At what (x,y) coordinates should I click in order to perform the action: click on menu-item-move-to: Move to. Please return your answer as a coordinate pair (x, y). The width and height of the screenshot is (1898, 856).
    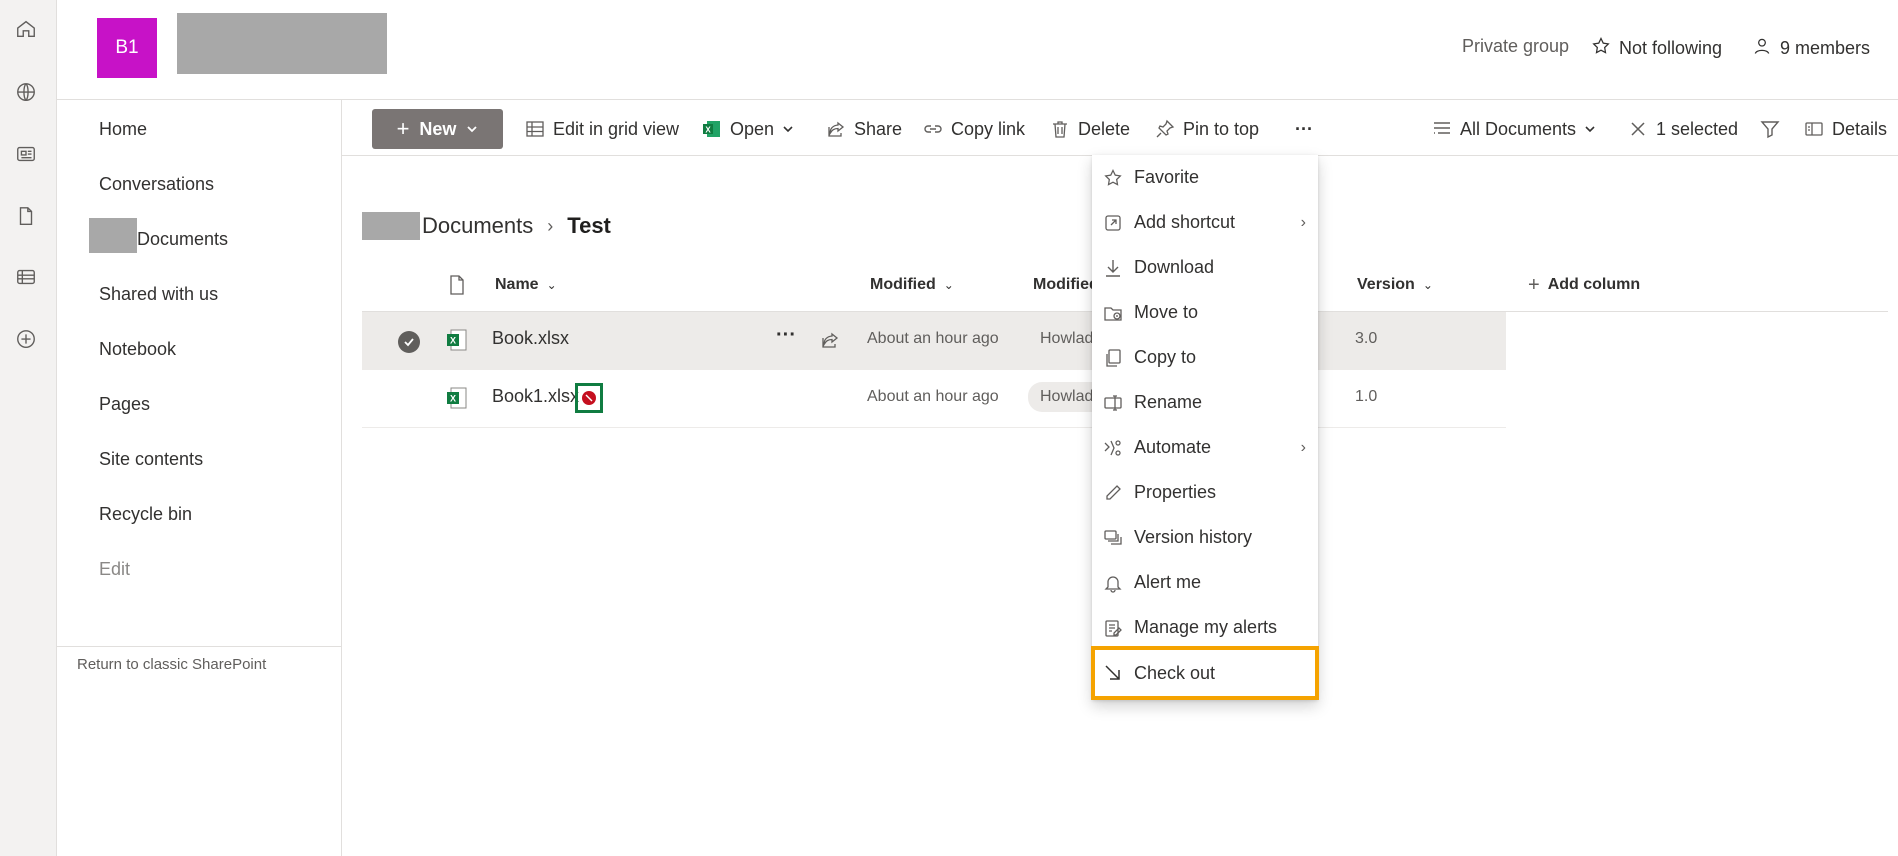
    Looking at the image, I should click on (1205, 312).